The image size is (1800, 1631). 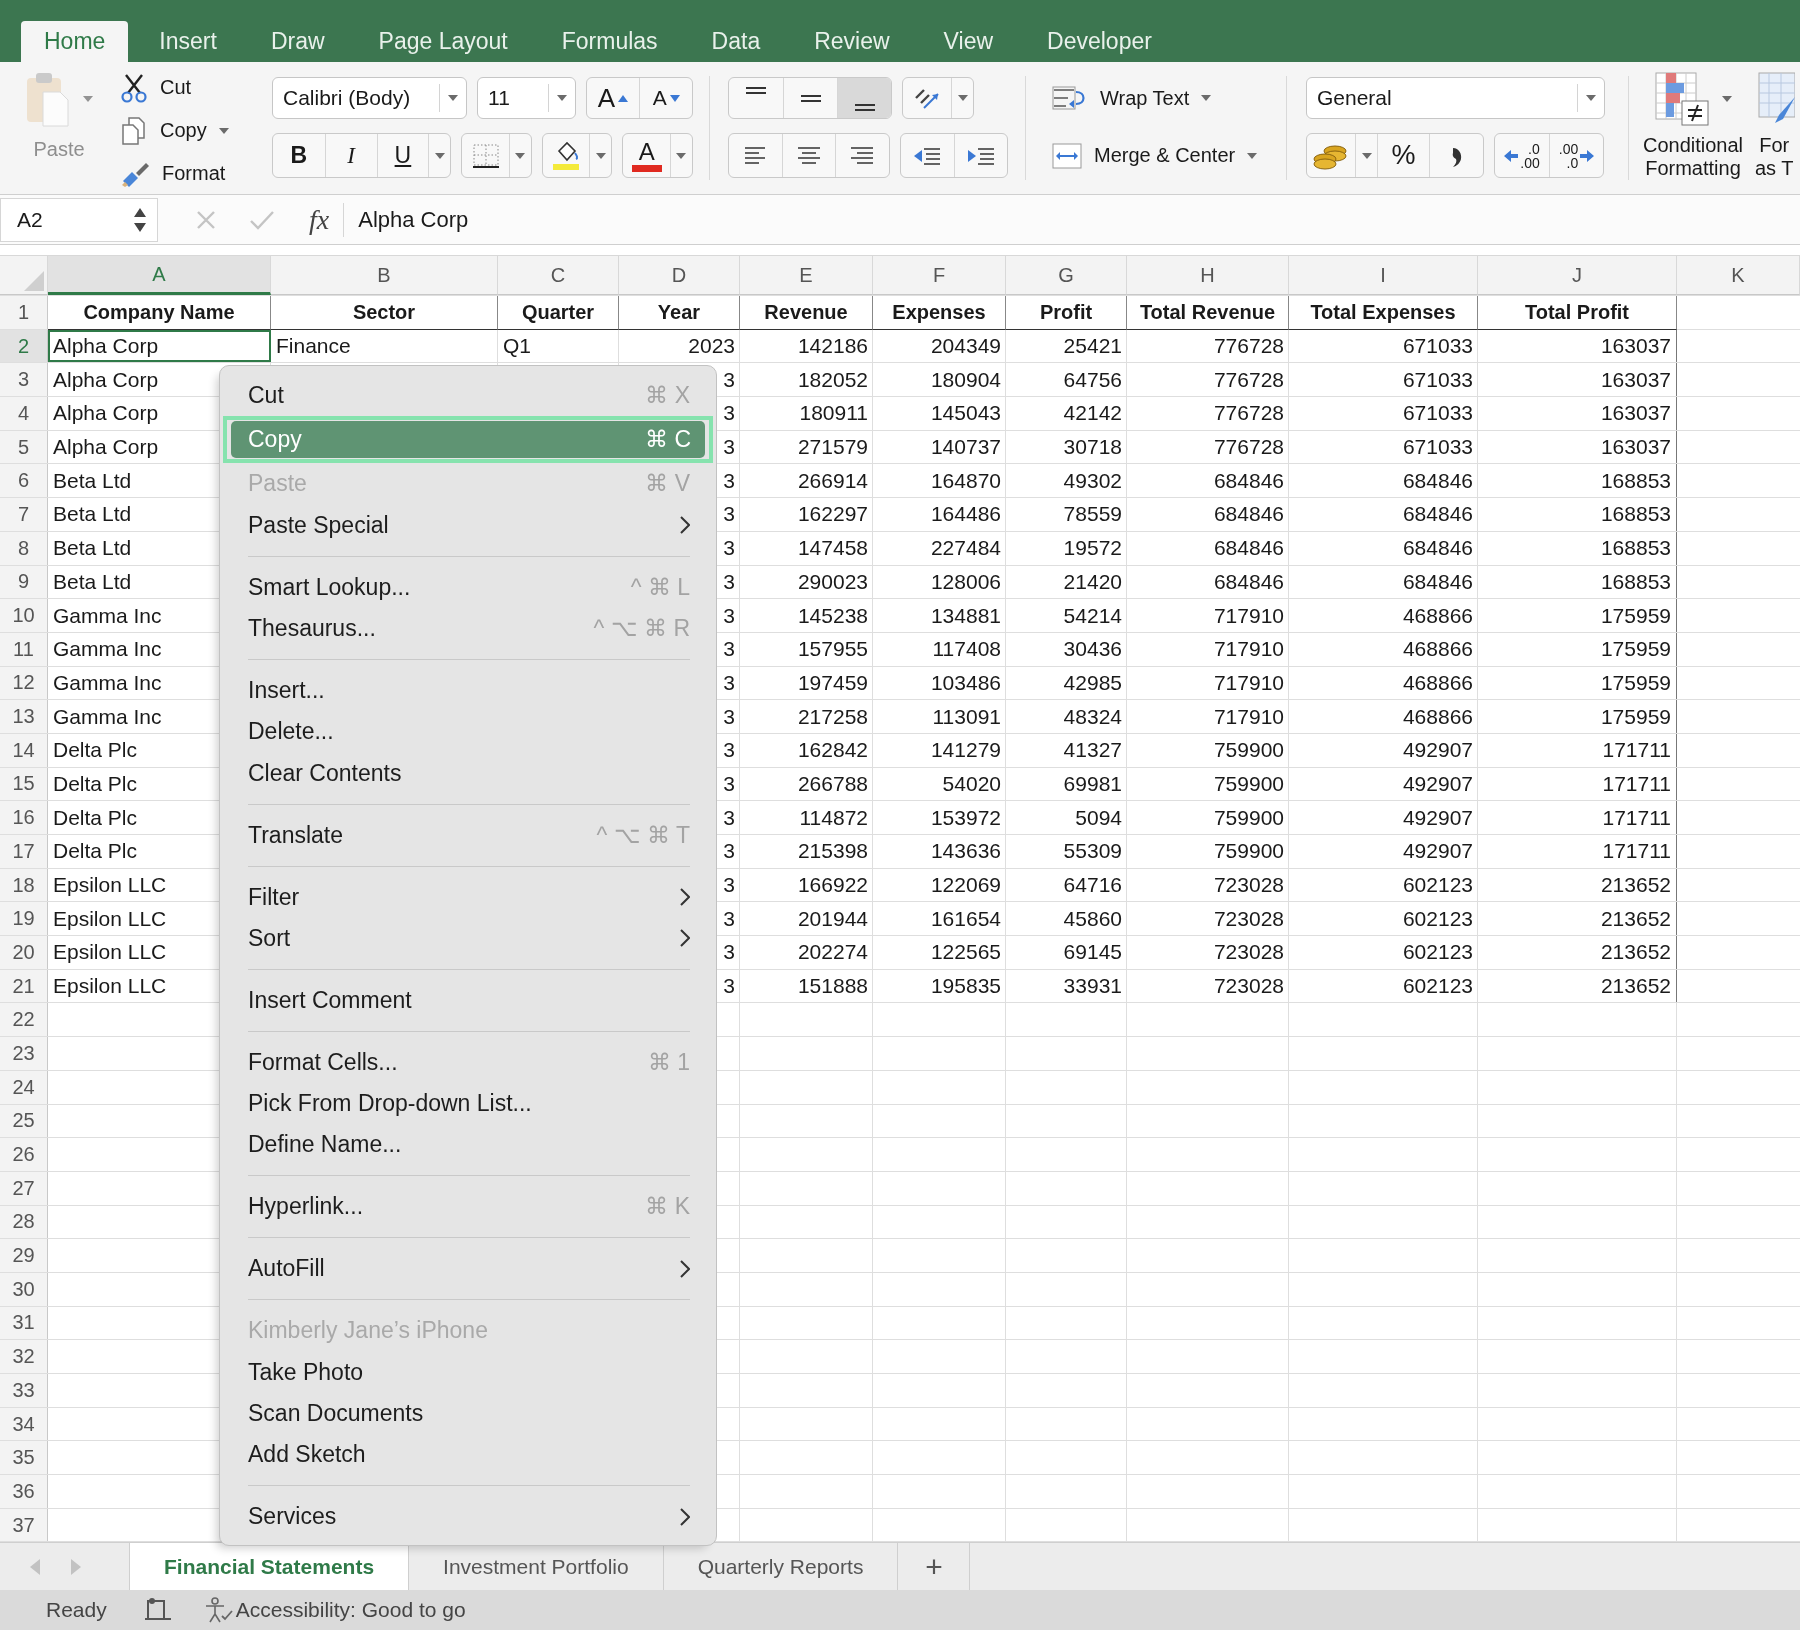 What do you see at coordinates (159, 275) in the screenshot?
I see `column-header: A` at bounding box center [159, 275].